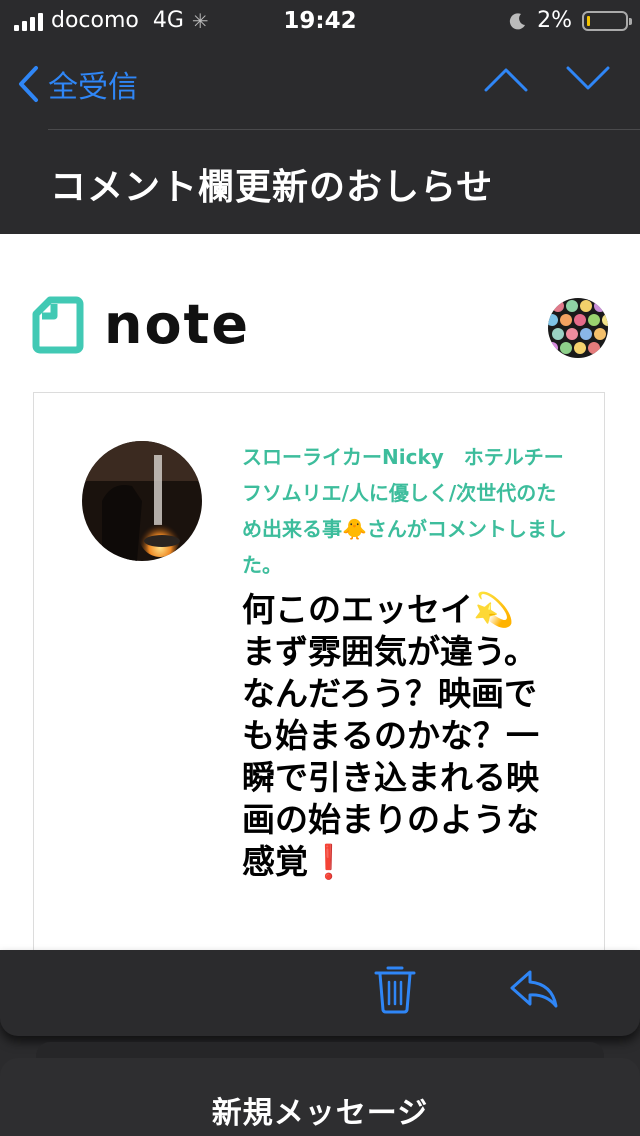 The width and height of the screenshot is (640, 1136). Describe the element at coordinates (395, 989) in the screenshot. I see `trash-icon` at that location.